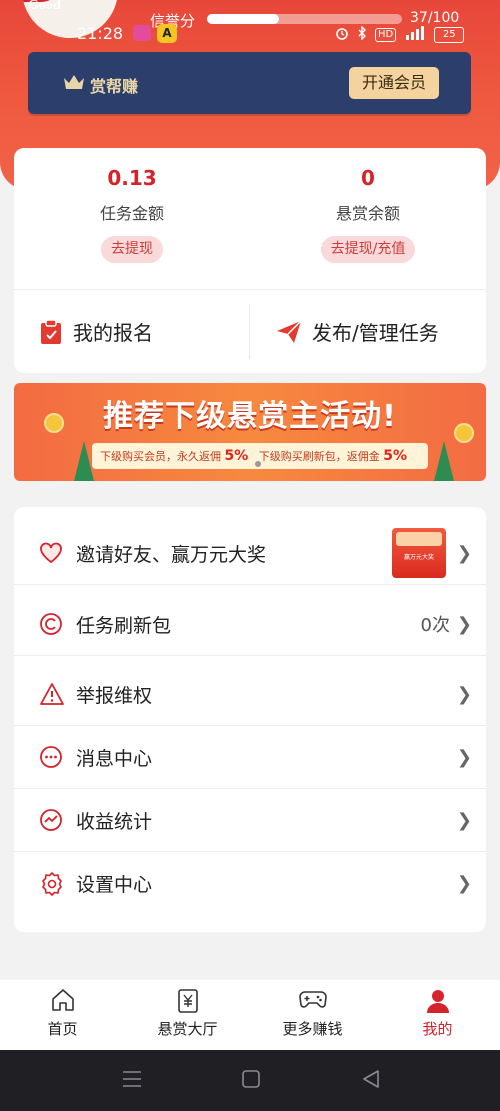 Image resolution: width=500 pixels, height=1111 pixels. What do you see at coordinates (51, 331) in the screenshot?
I see `clipboard-icon` at bounding box center [51, 331].